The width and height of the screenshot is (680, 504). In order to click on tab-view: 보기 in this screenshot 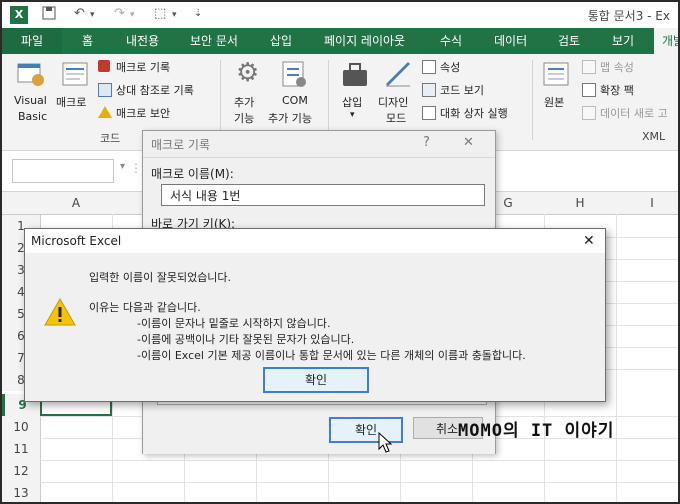, I will do `click(623, 41)`.